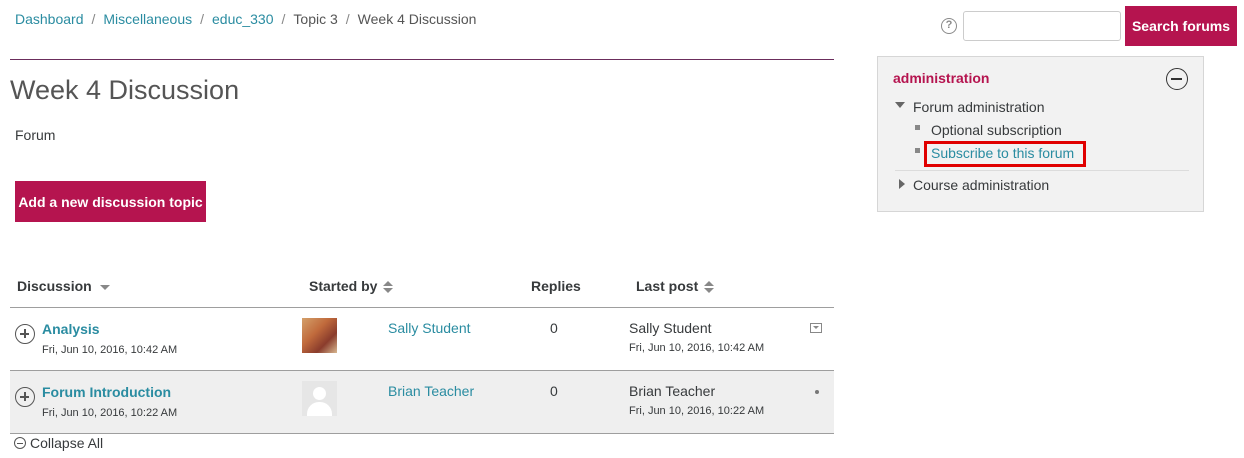  I want to click on table-divider, so click(422, 433).